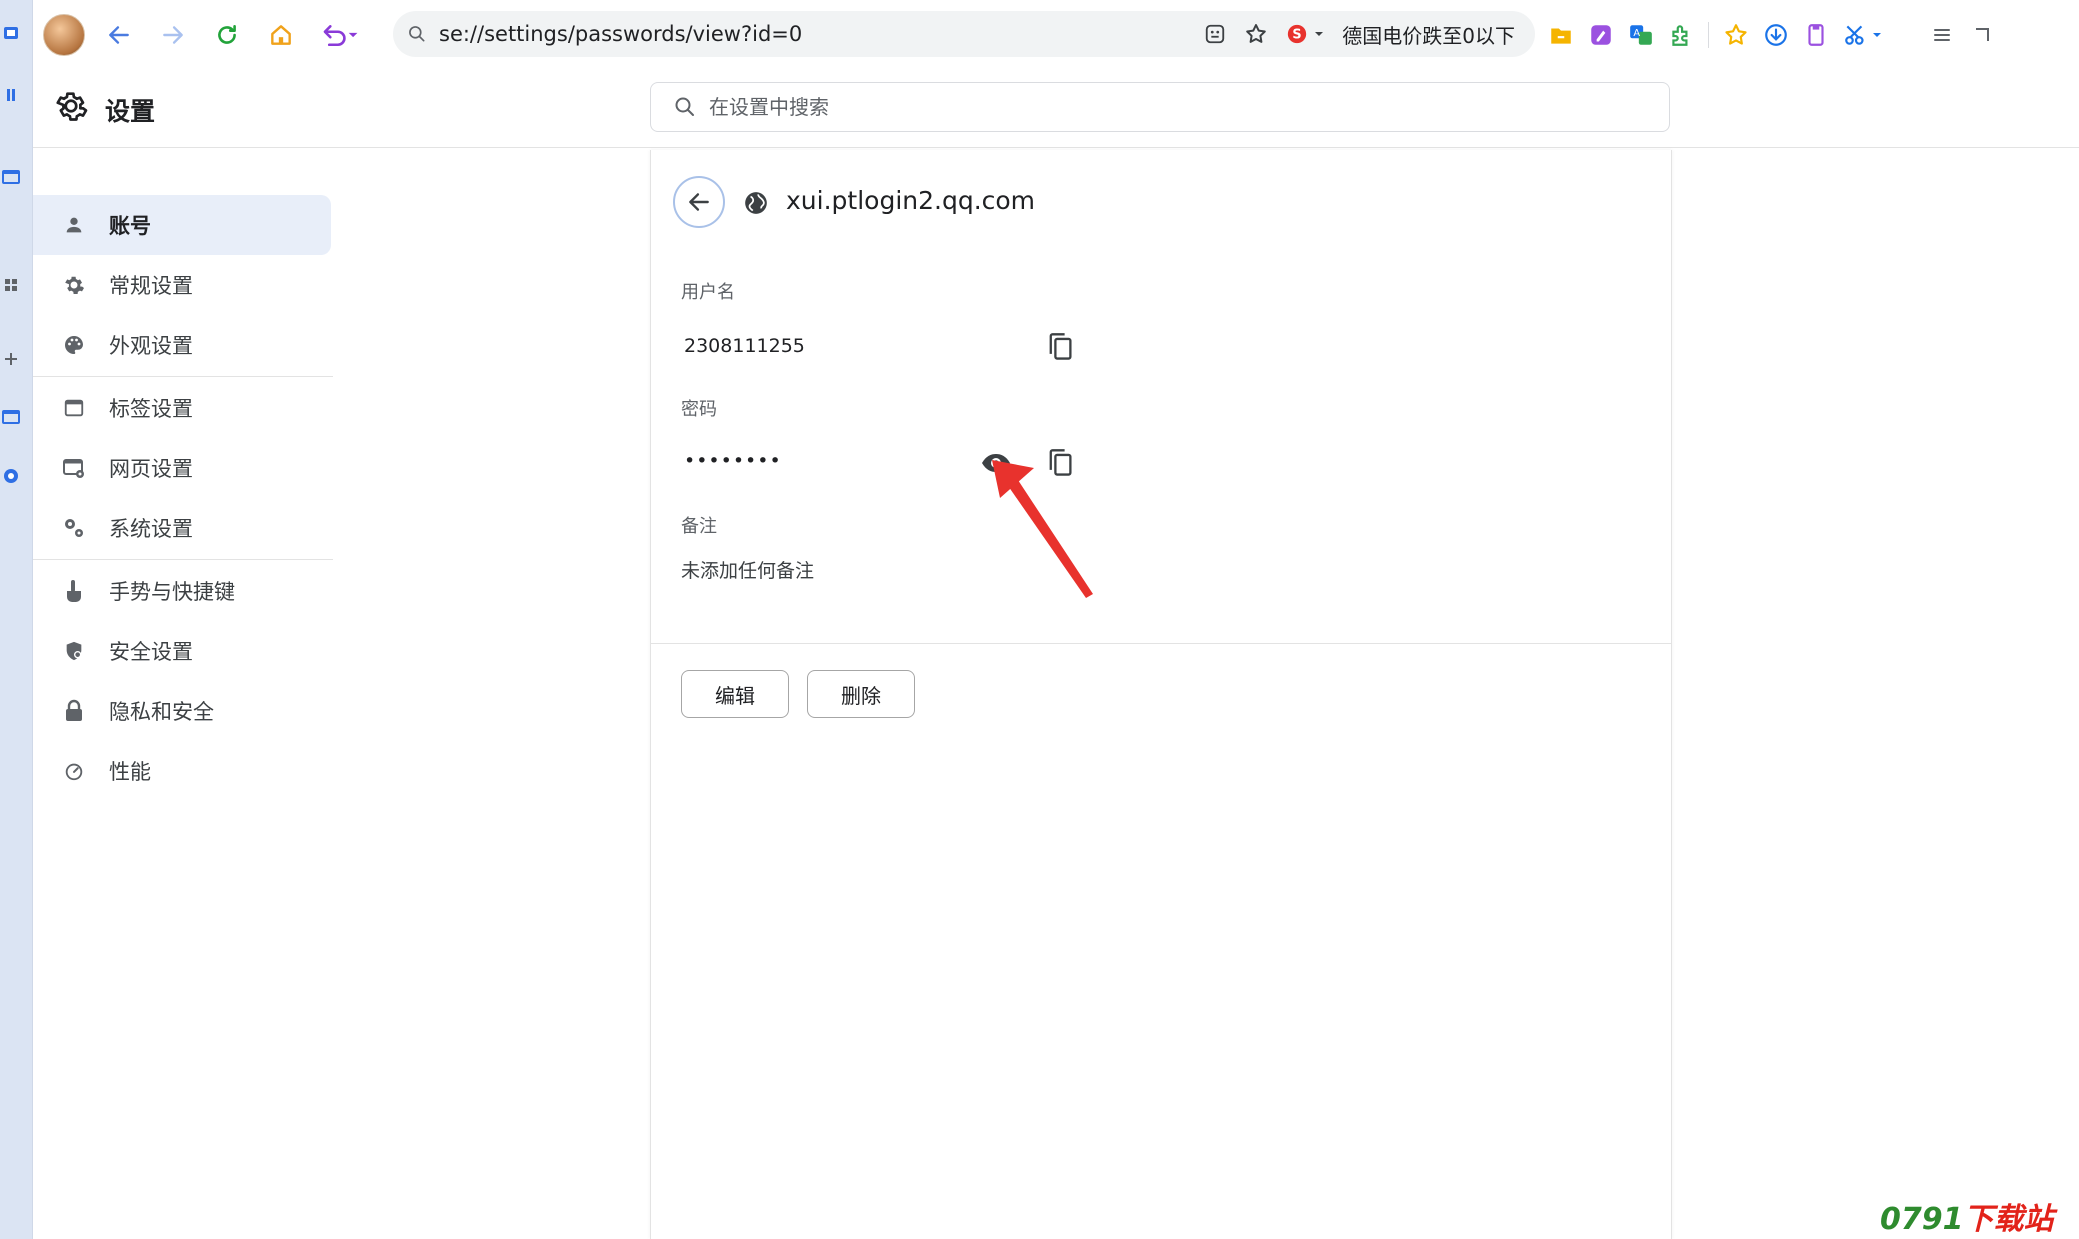 The width and height of the screenshot is (2079, 1239). I want to click on annotation-arrow, so click(1042, 529).